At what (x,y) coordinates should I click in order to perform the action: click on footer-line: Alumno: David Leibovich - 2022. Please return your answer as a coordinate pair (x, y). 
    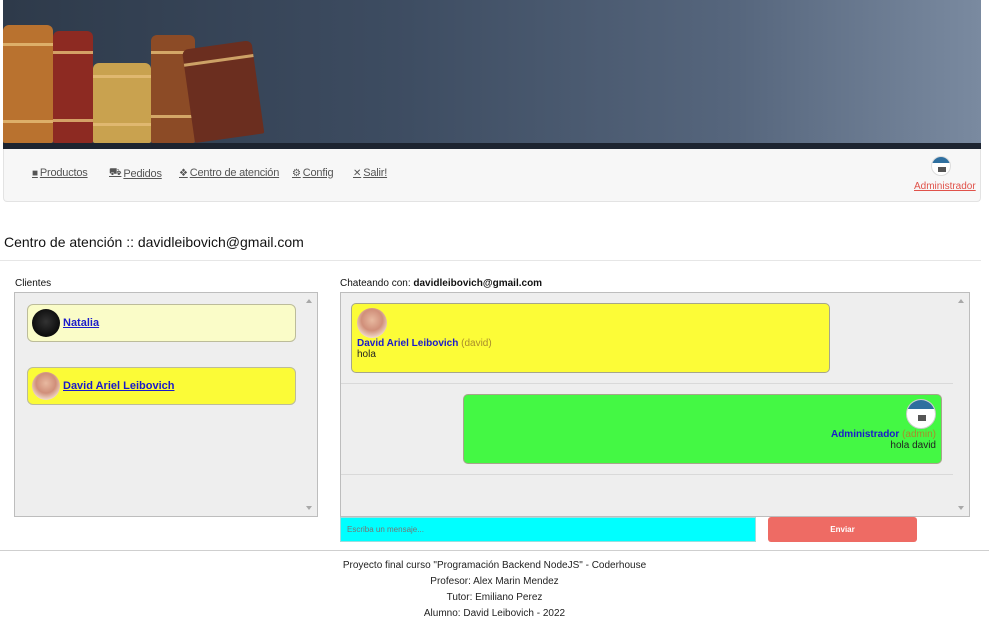
    Looking at the image, I should click on (494, 613).